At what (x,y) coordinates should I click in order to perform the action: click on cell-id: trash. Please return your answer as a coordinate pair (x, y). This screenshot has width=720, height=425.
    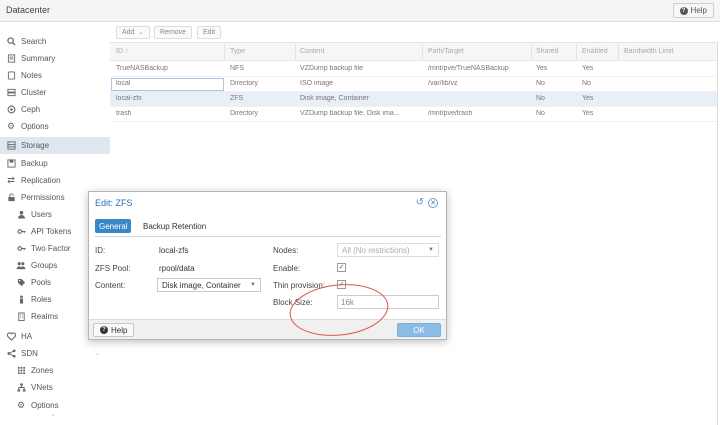
    Looking at the image, I should click on (124, 113).